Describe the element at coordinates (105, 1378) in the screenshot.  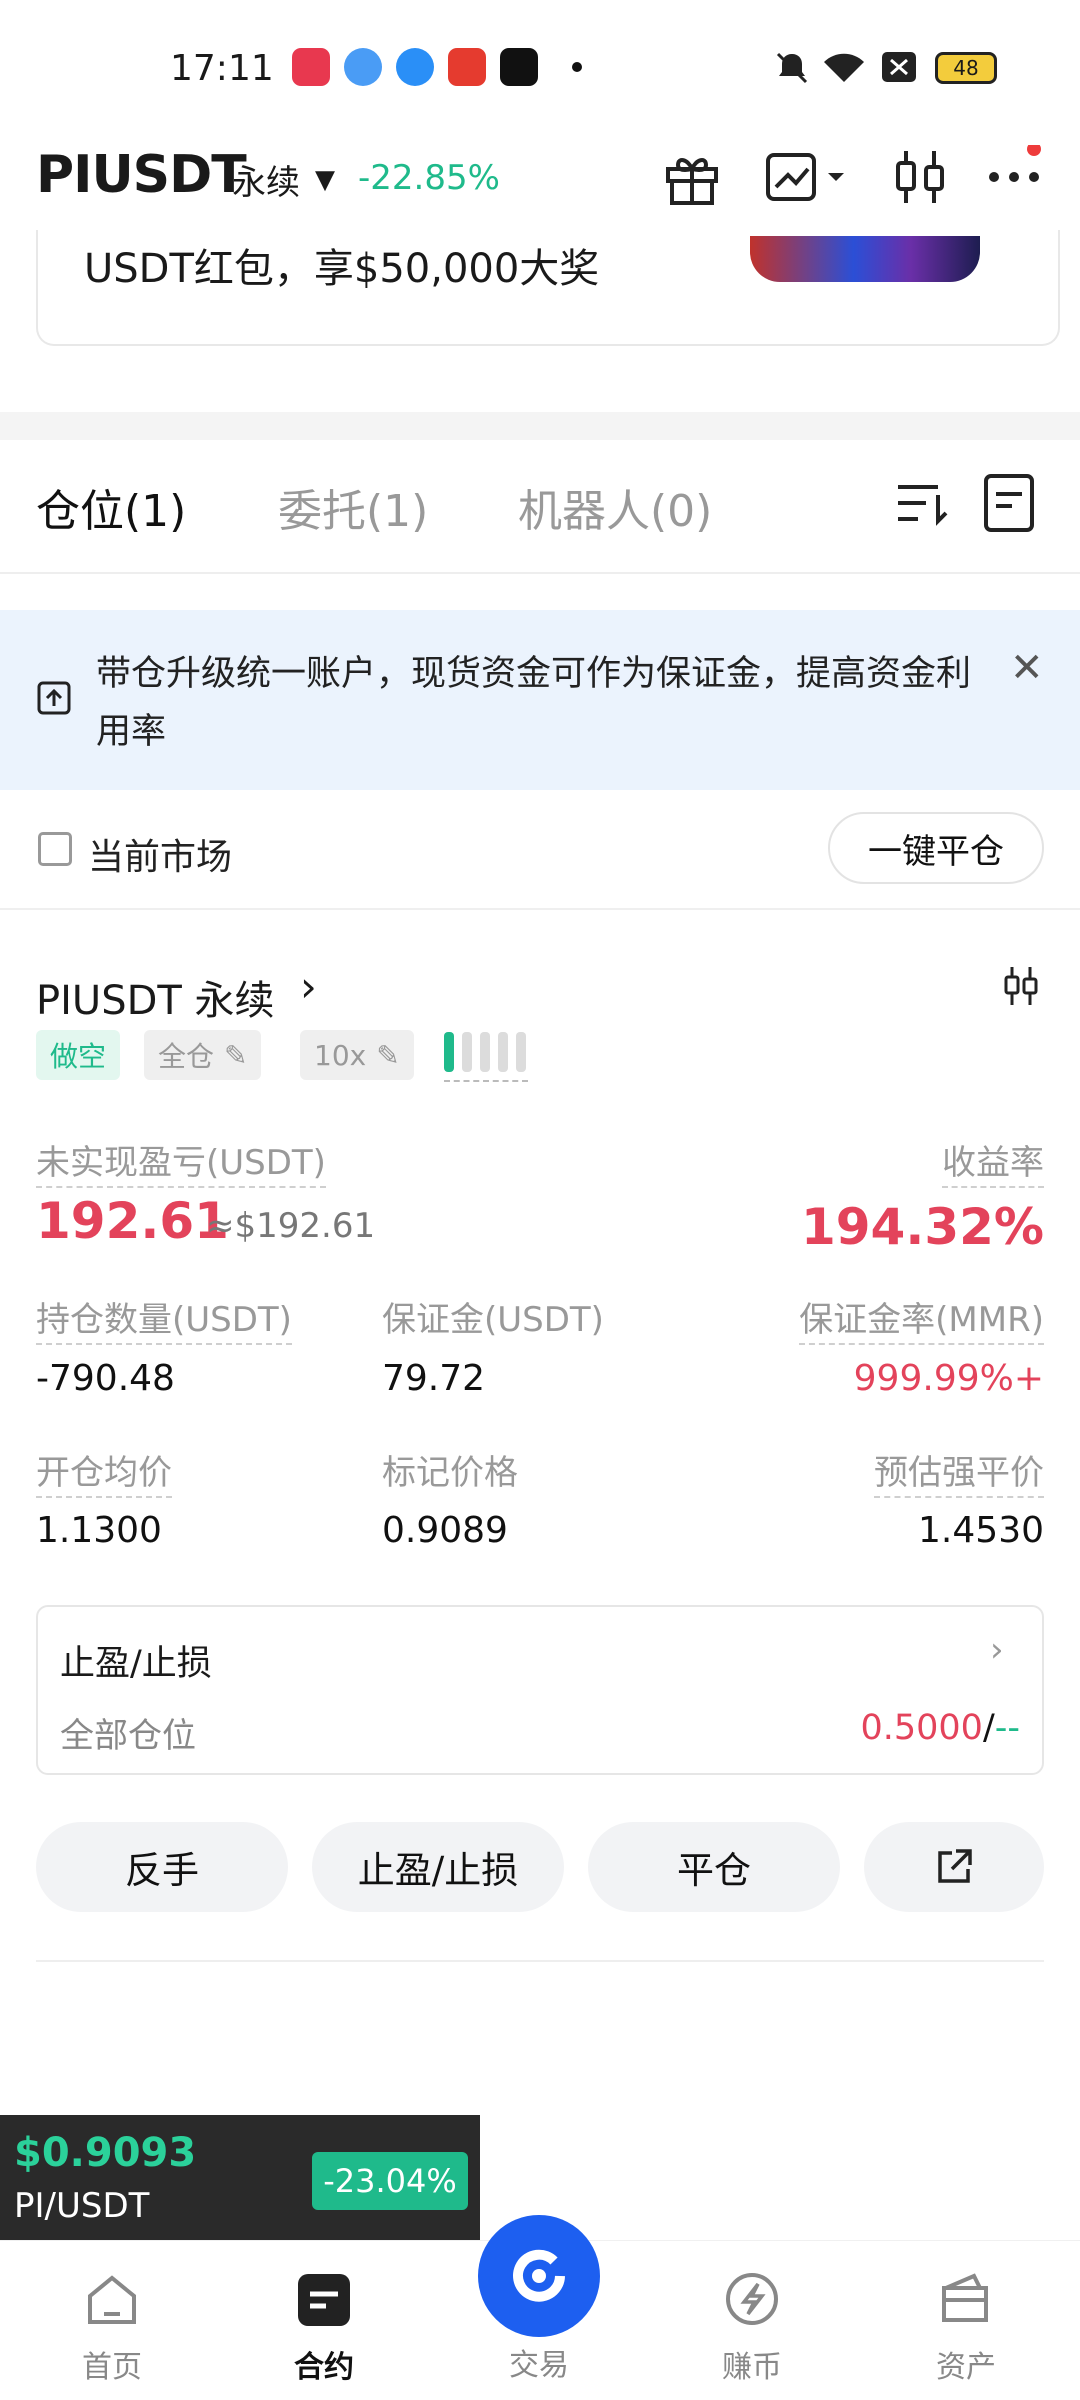
I see `position-size-value: -790.48` at that location.